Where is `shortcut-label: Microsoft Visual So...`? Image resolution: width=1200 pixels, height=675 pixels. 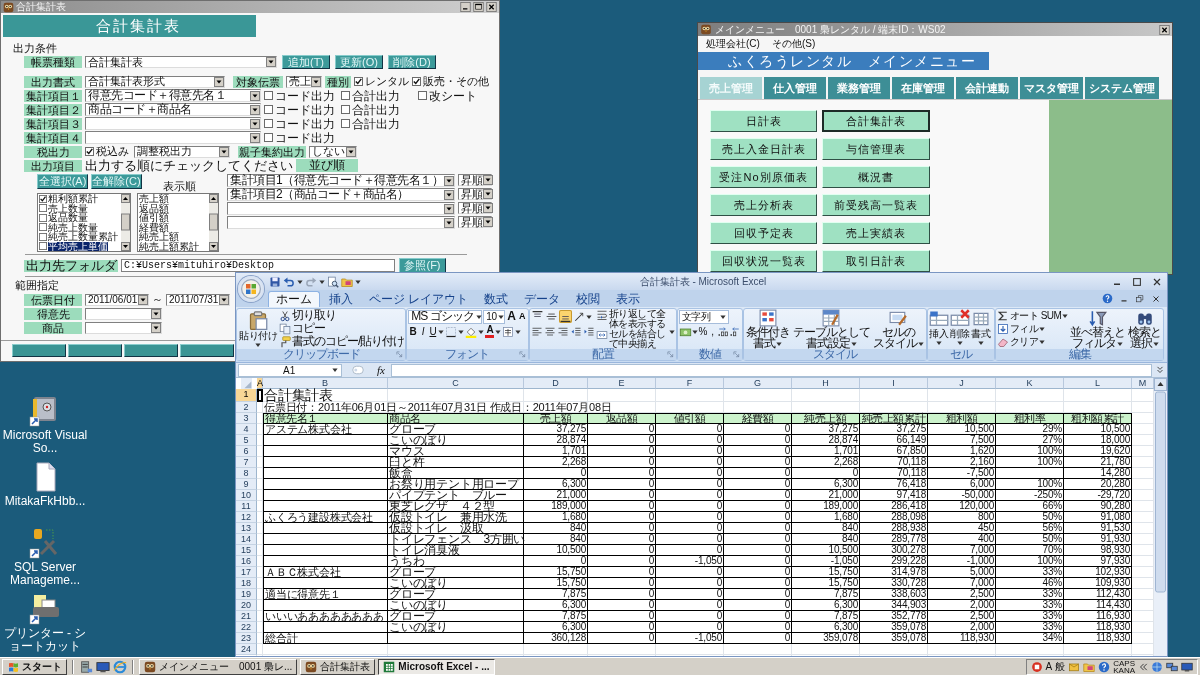 shortcut-label: Microsoft Visual So... is located at coordinates (45, 442).